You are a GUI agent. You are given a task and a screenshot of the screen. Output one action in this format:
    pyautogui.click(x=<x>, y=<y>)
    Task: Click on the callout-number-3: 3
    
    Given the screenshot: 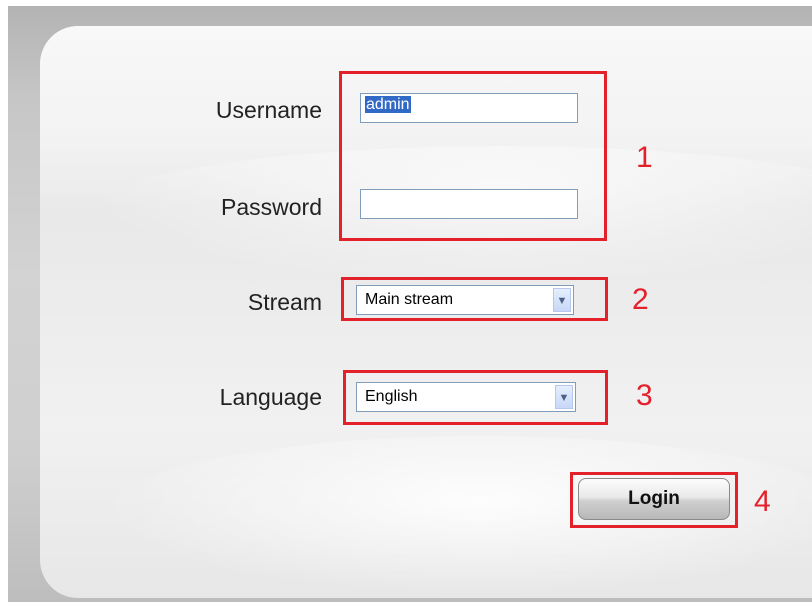 What is the action you would take?
    pyautogui.click(x=644, y=395)
    